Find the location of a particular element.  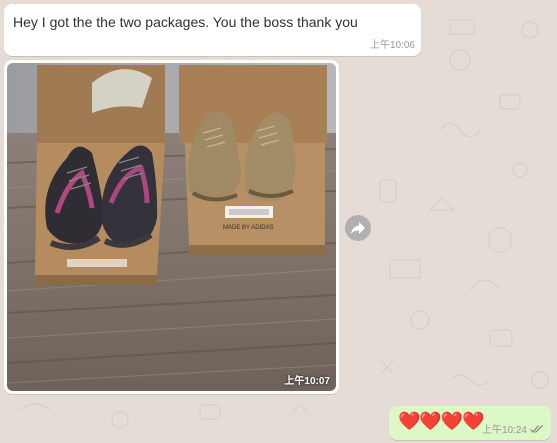

outgoing-message-bubble: ❤️❤️❤️❤️ 上午10:24 is located at coordinates (470, 423).